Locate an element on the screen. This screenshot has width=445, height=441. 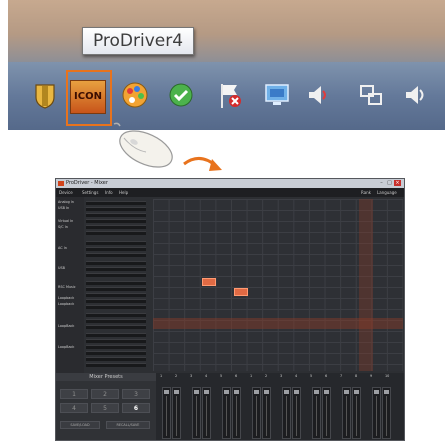
channel-number: 4 is located at coordinates (296, 376).